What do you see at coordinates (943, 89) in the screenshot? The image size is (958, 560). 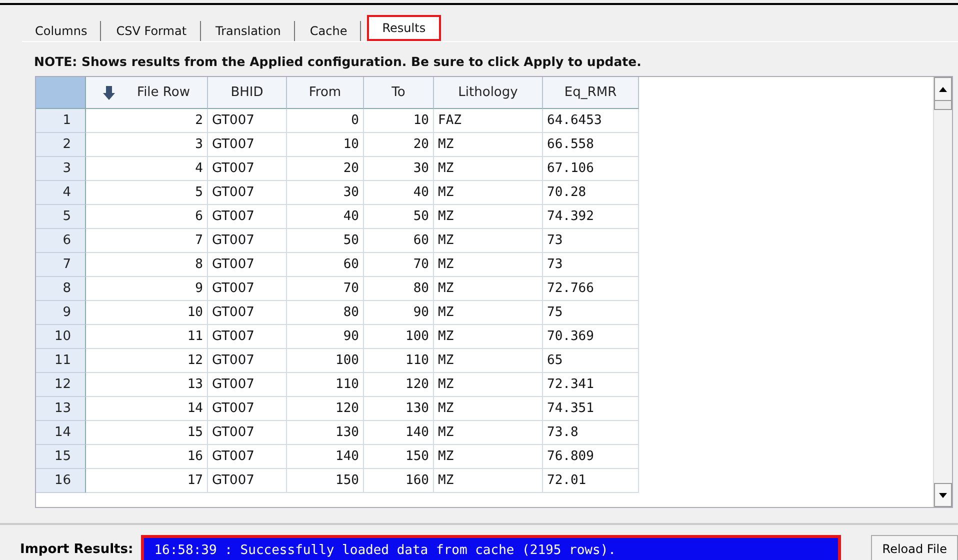 I see `scroll-up-icon` at bounding box center [943, 89].